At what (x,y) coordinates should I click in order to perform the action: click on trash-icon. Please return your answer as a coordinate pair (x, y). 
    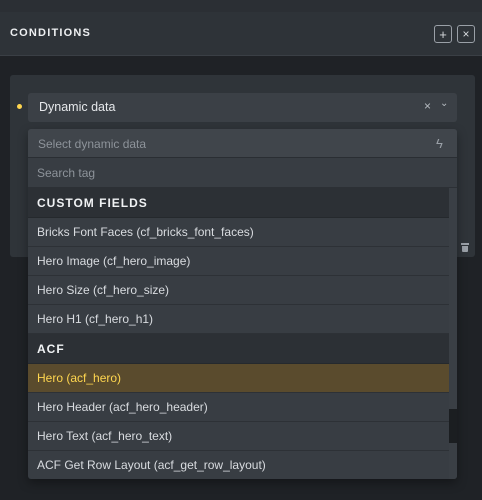
    Looking at the image, I should click on (465, 247).